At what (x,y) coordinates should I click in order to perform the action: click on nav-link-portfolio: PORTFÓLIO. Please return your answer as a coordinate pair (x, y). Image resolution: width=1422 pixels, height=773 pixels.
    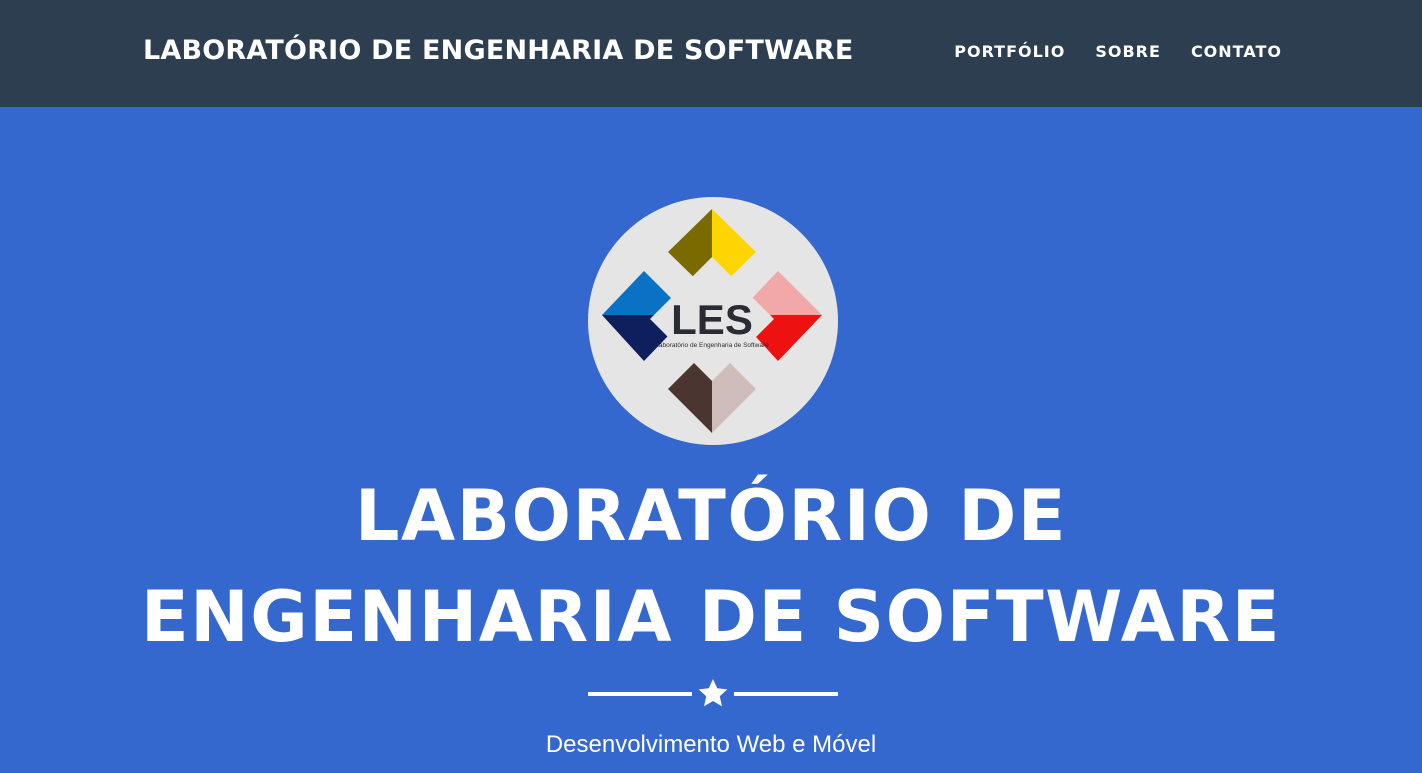
    Looking at the image, I should click on (1009, 52).